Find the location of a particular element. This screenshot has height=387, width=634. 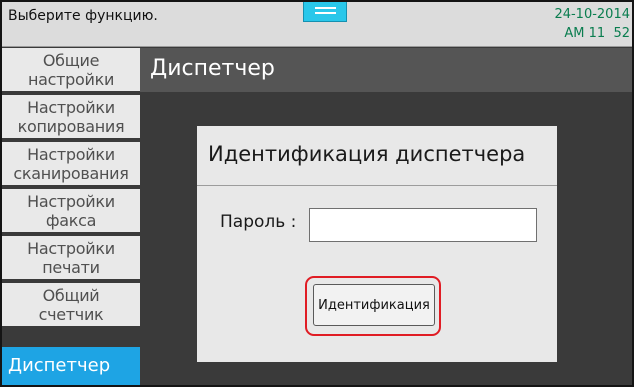

status-message: Выберите функцию. is located at coordinates (83, 16).